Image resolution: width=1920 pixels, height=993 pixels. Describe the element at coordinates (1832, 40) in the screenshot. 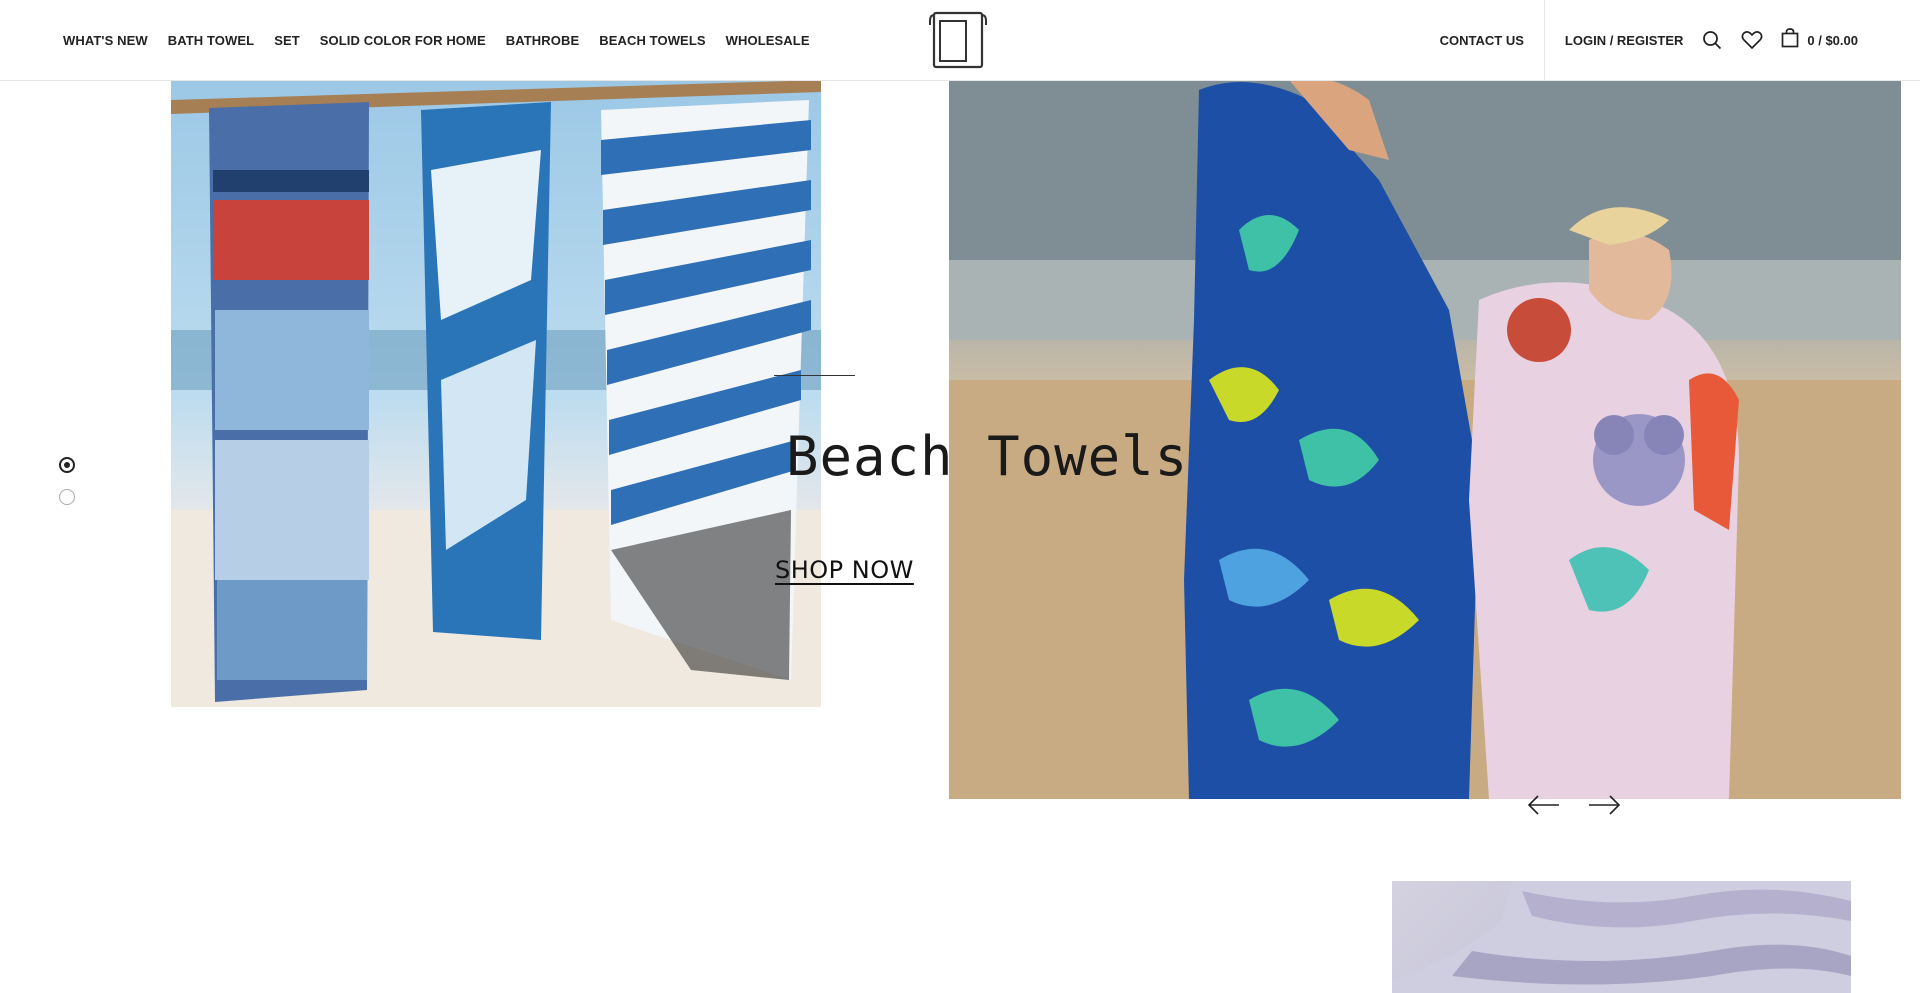

I see `cart-total: 0 / $0.00` at that location.